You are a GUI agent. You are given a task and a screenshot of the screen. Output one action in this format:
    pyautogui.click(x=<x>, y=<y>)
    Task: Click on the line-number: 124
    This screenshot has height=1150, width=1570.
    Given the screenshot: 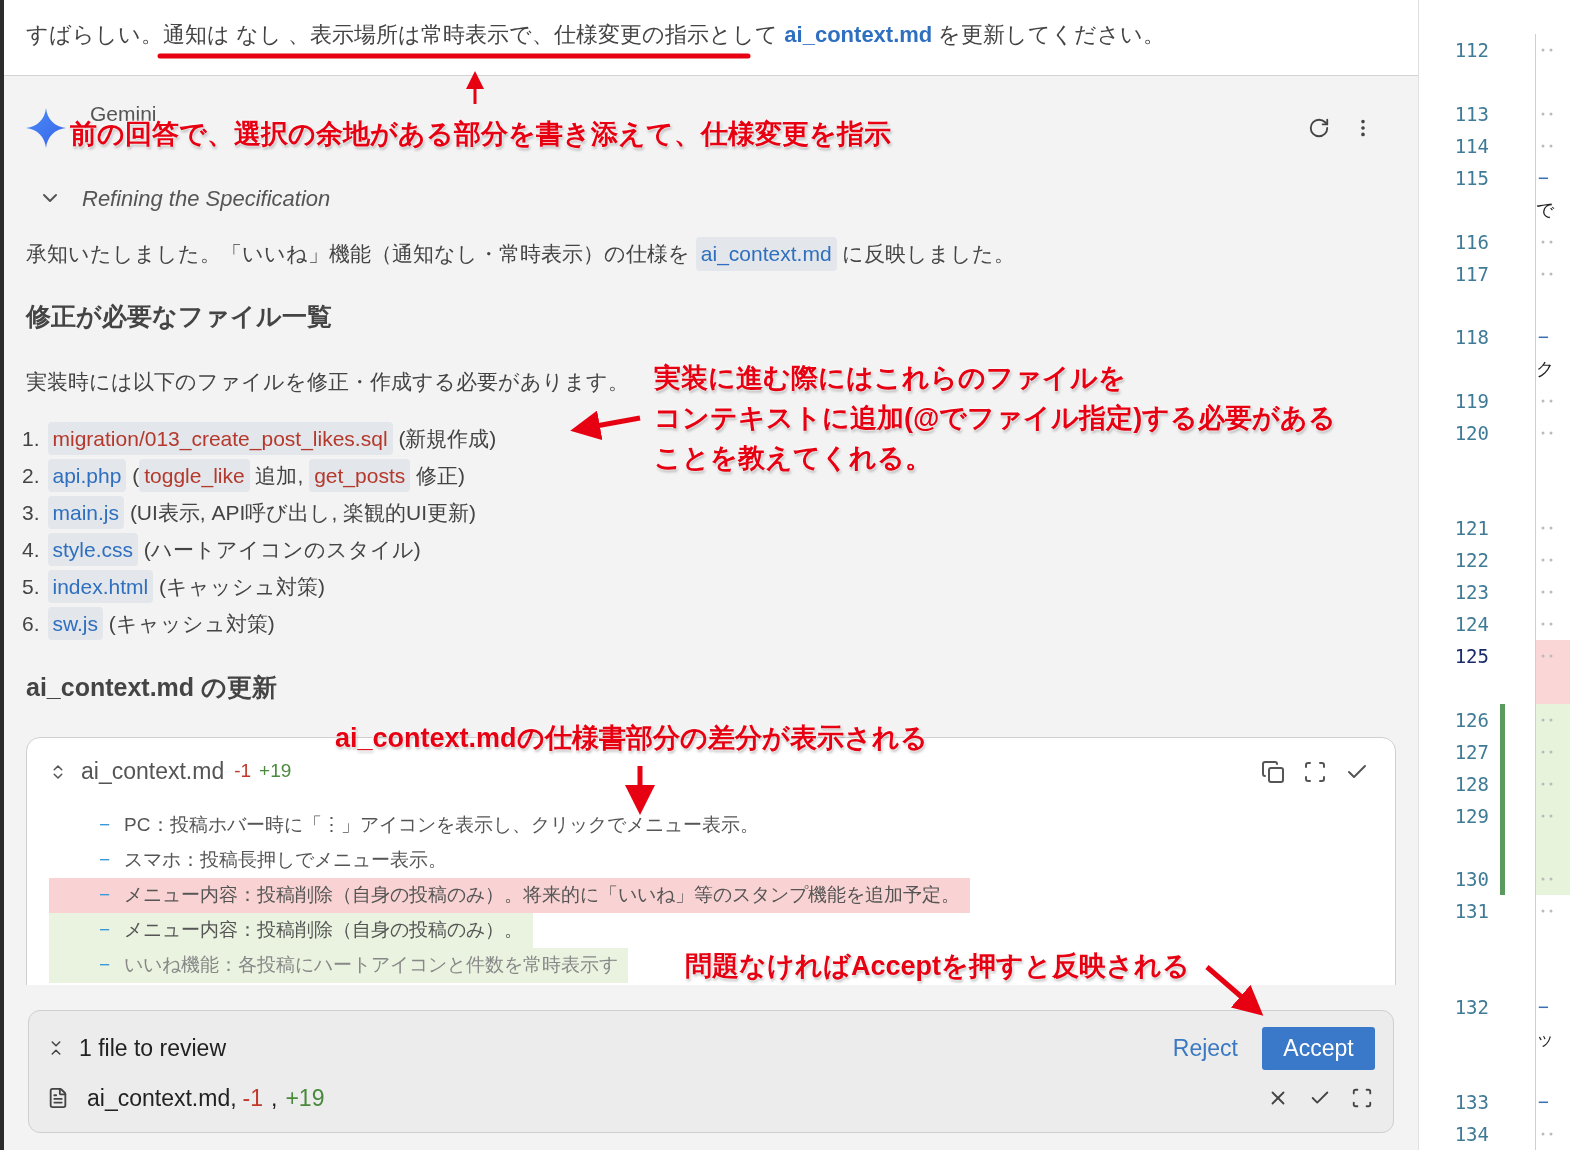 What is the action you would take?
    pyautogui.click(x=1471, y=625)
    